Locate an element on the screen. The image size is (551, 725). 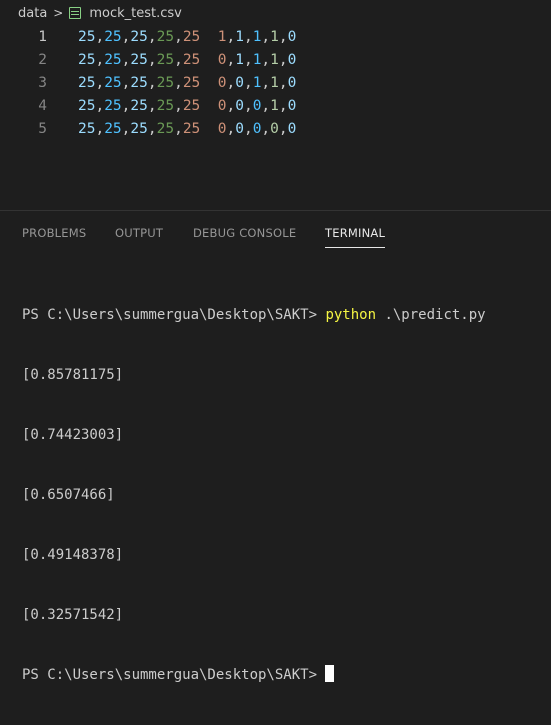
editor-line: 4 25,25,25,25,25 0,0,0,1,0 is located at coordinates (275, 106).